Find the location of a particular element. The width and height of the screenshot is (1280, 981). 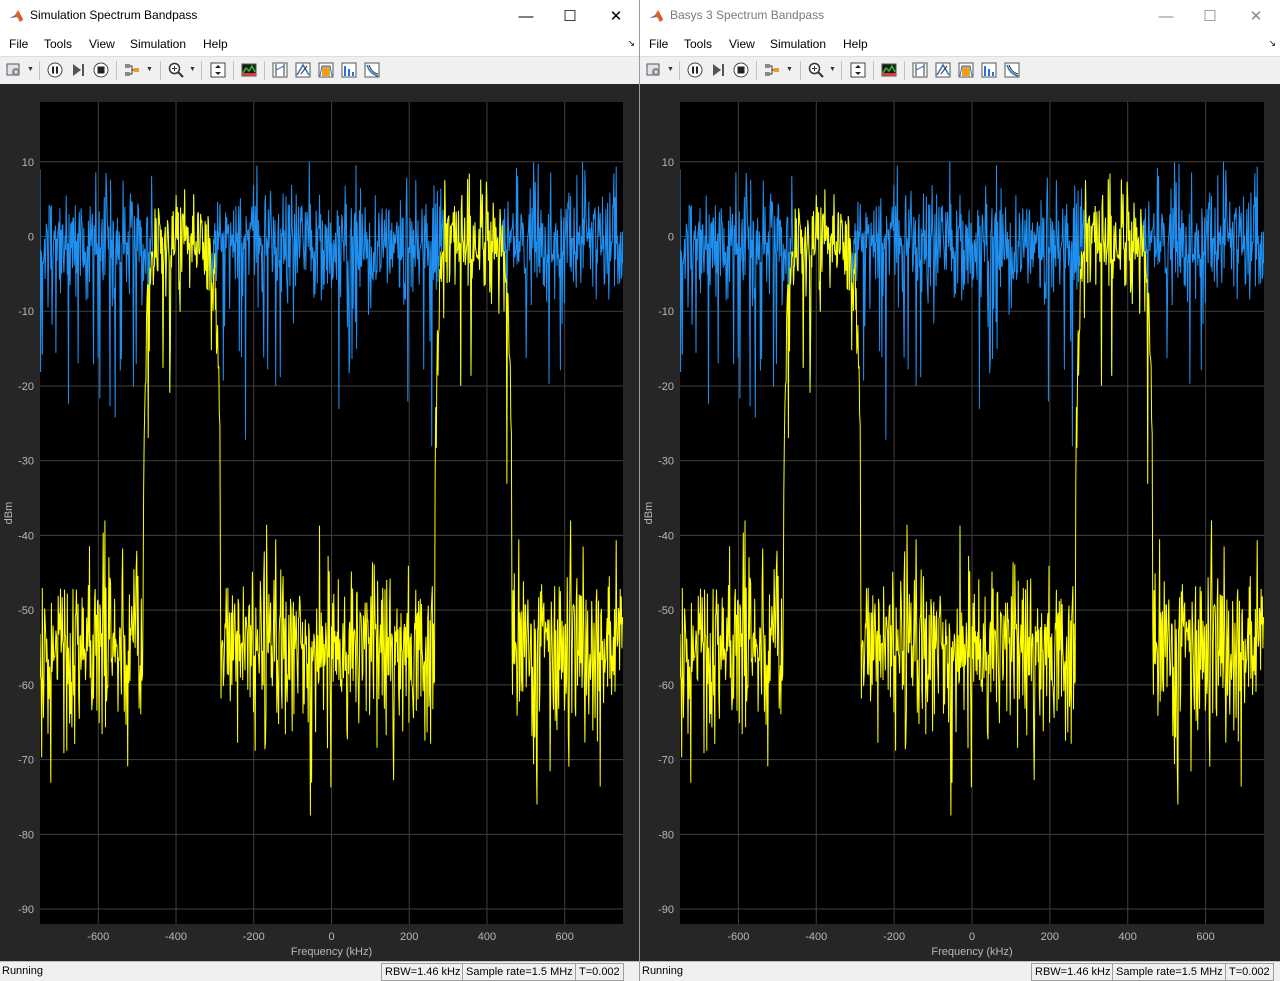

x-tick-label: -400 is located at coordinates (176, 937).